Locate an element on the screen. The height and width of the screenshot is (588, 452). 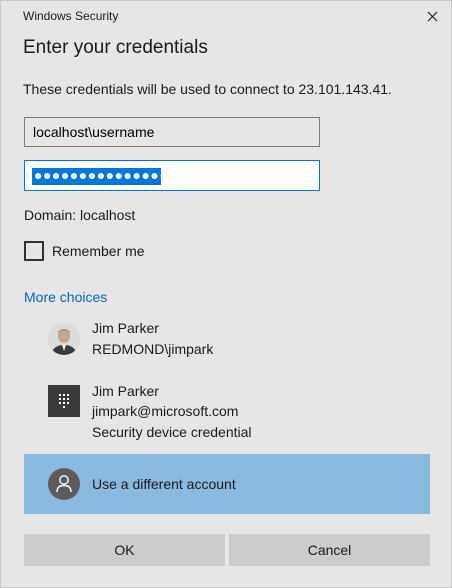
close-button is located at coordinates (432, 16).